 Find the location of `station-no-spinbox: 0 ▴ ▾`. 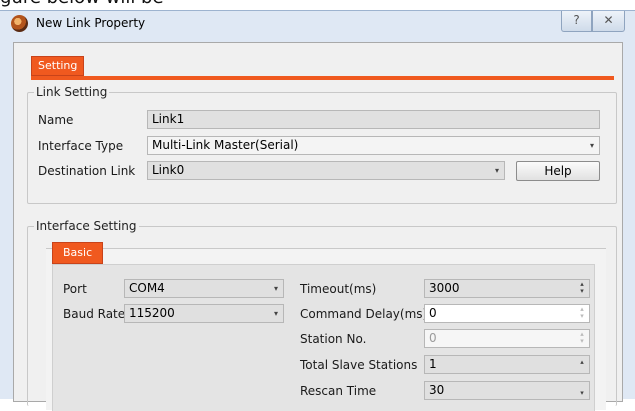

station-no-spinbox: 0 ▴ ▾ is located at coordinates (507, 338).